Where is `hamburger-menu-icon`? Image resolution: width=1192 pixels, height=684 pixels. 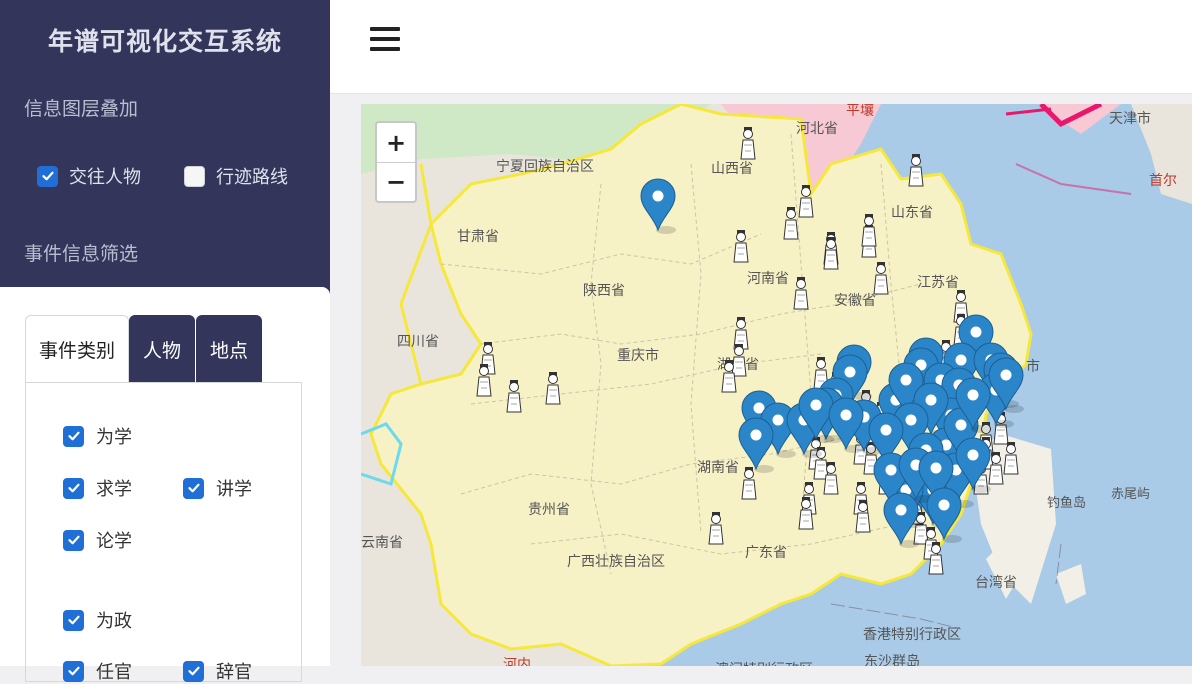 hamburger-menu-icon is located at coordinates (386, 39).